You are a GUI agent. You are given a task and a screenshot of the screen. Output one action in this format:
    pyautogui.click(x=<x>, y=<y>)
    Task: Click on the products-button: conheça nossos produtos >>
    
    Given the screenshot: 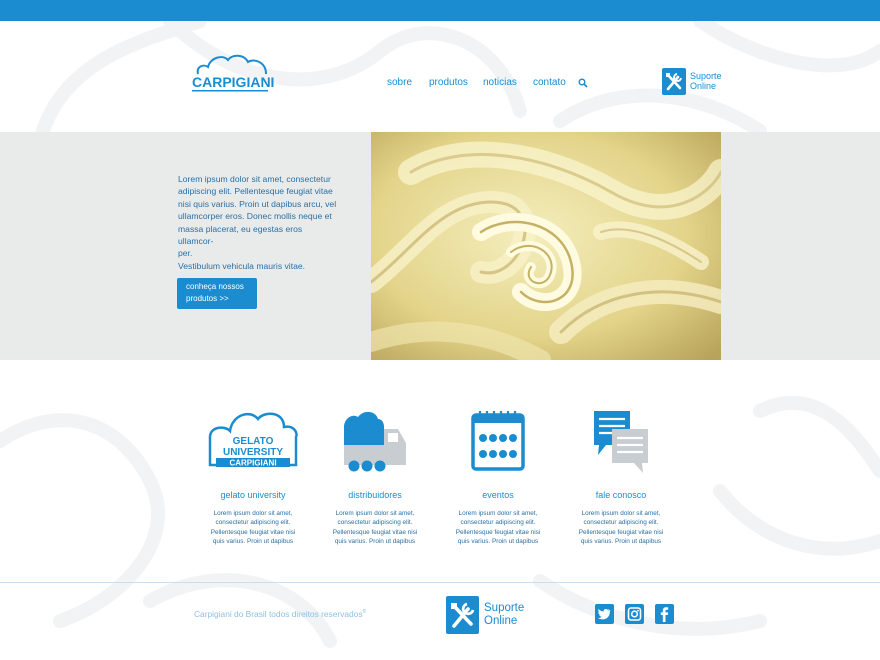 What is the action you would take?
    pyautogui.click(x=217, y=293)
    